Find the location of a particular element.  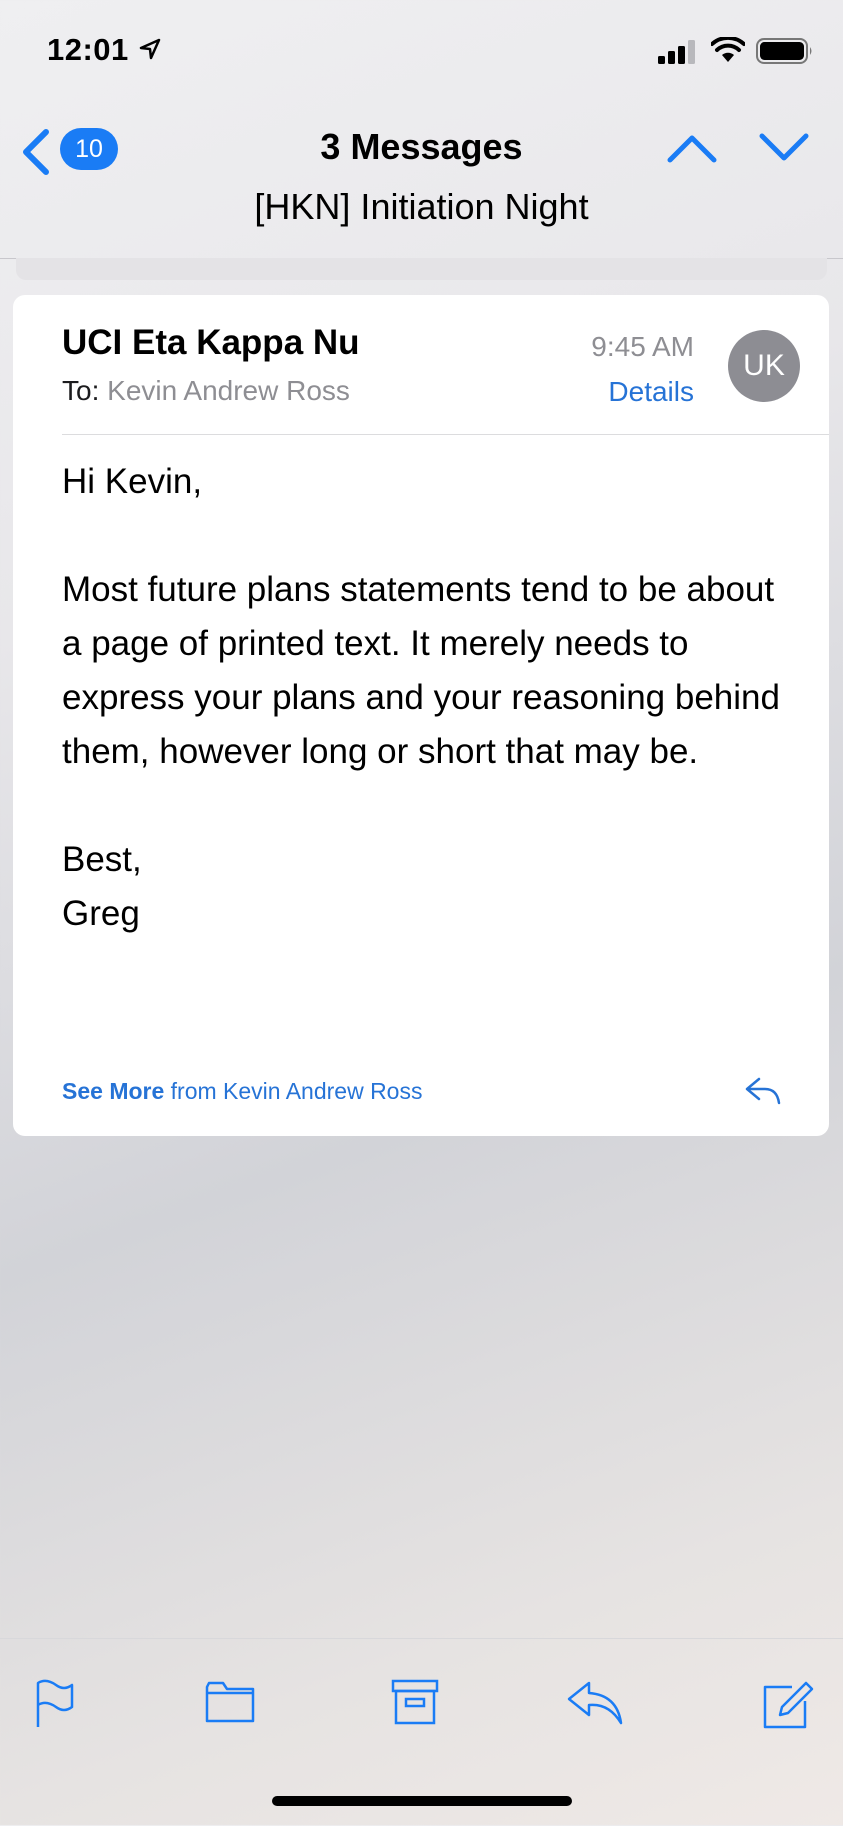

recipient-name: Kevin Andrew Ross is located at coordinates (228, 390).